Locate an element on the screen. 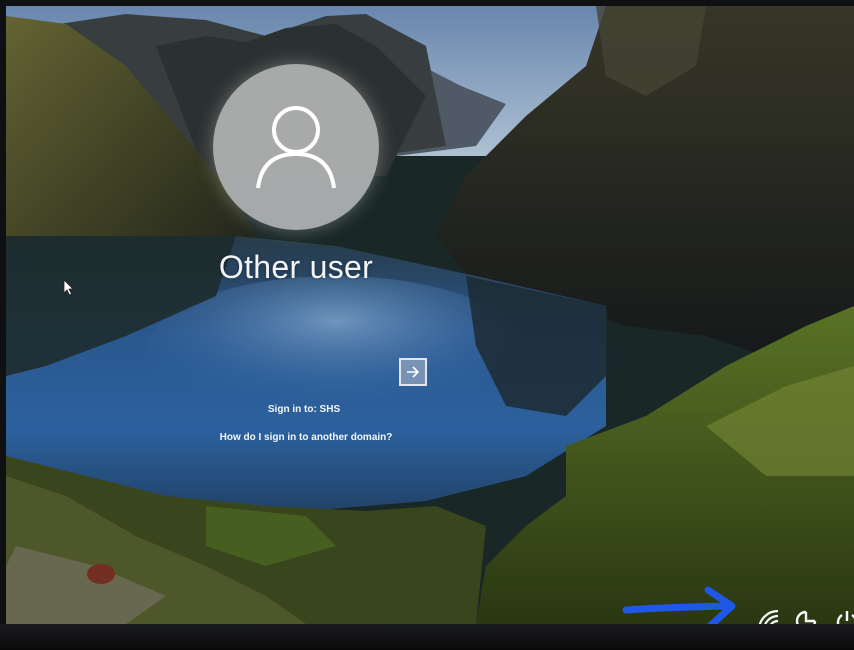  monitor-bezel is located at coordinates (427, 637).